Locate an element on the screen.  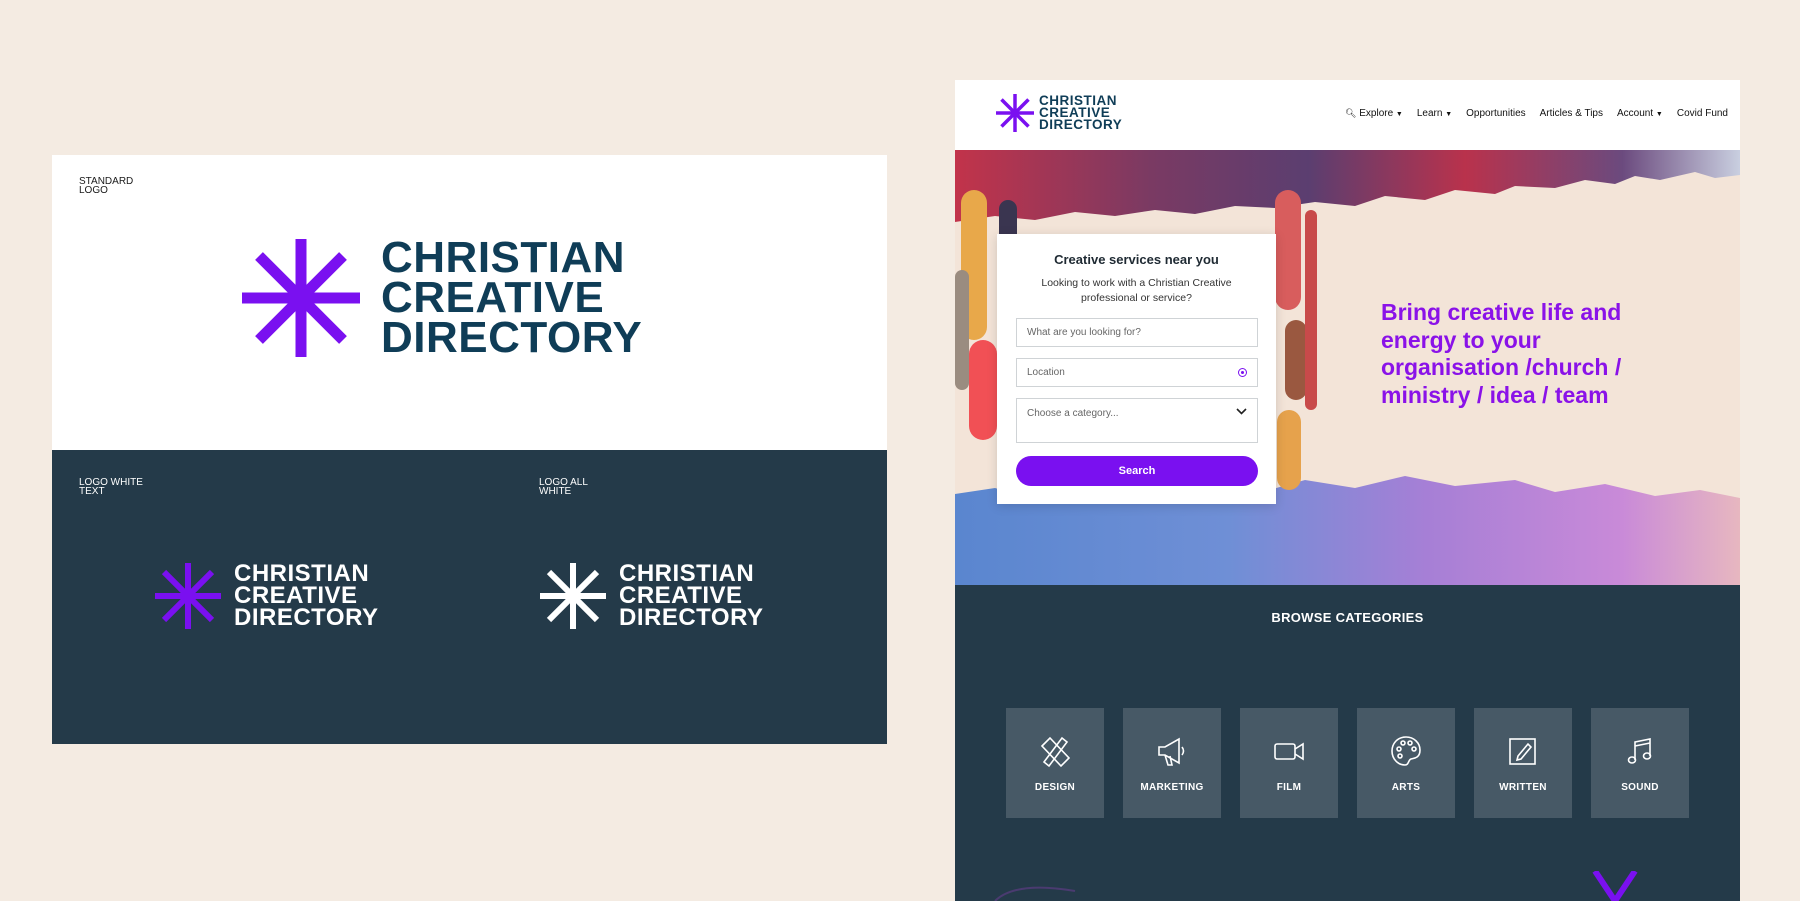
site-wordmark: CHRISTIAN CREATIVE DIRECTORY is located at coordinates (1081, 113).